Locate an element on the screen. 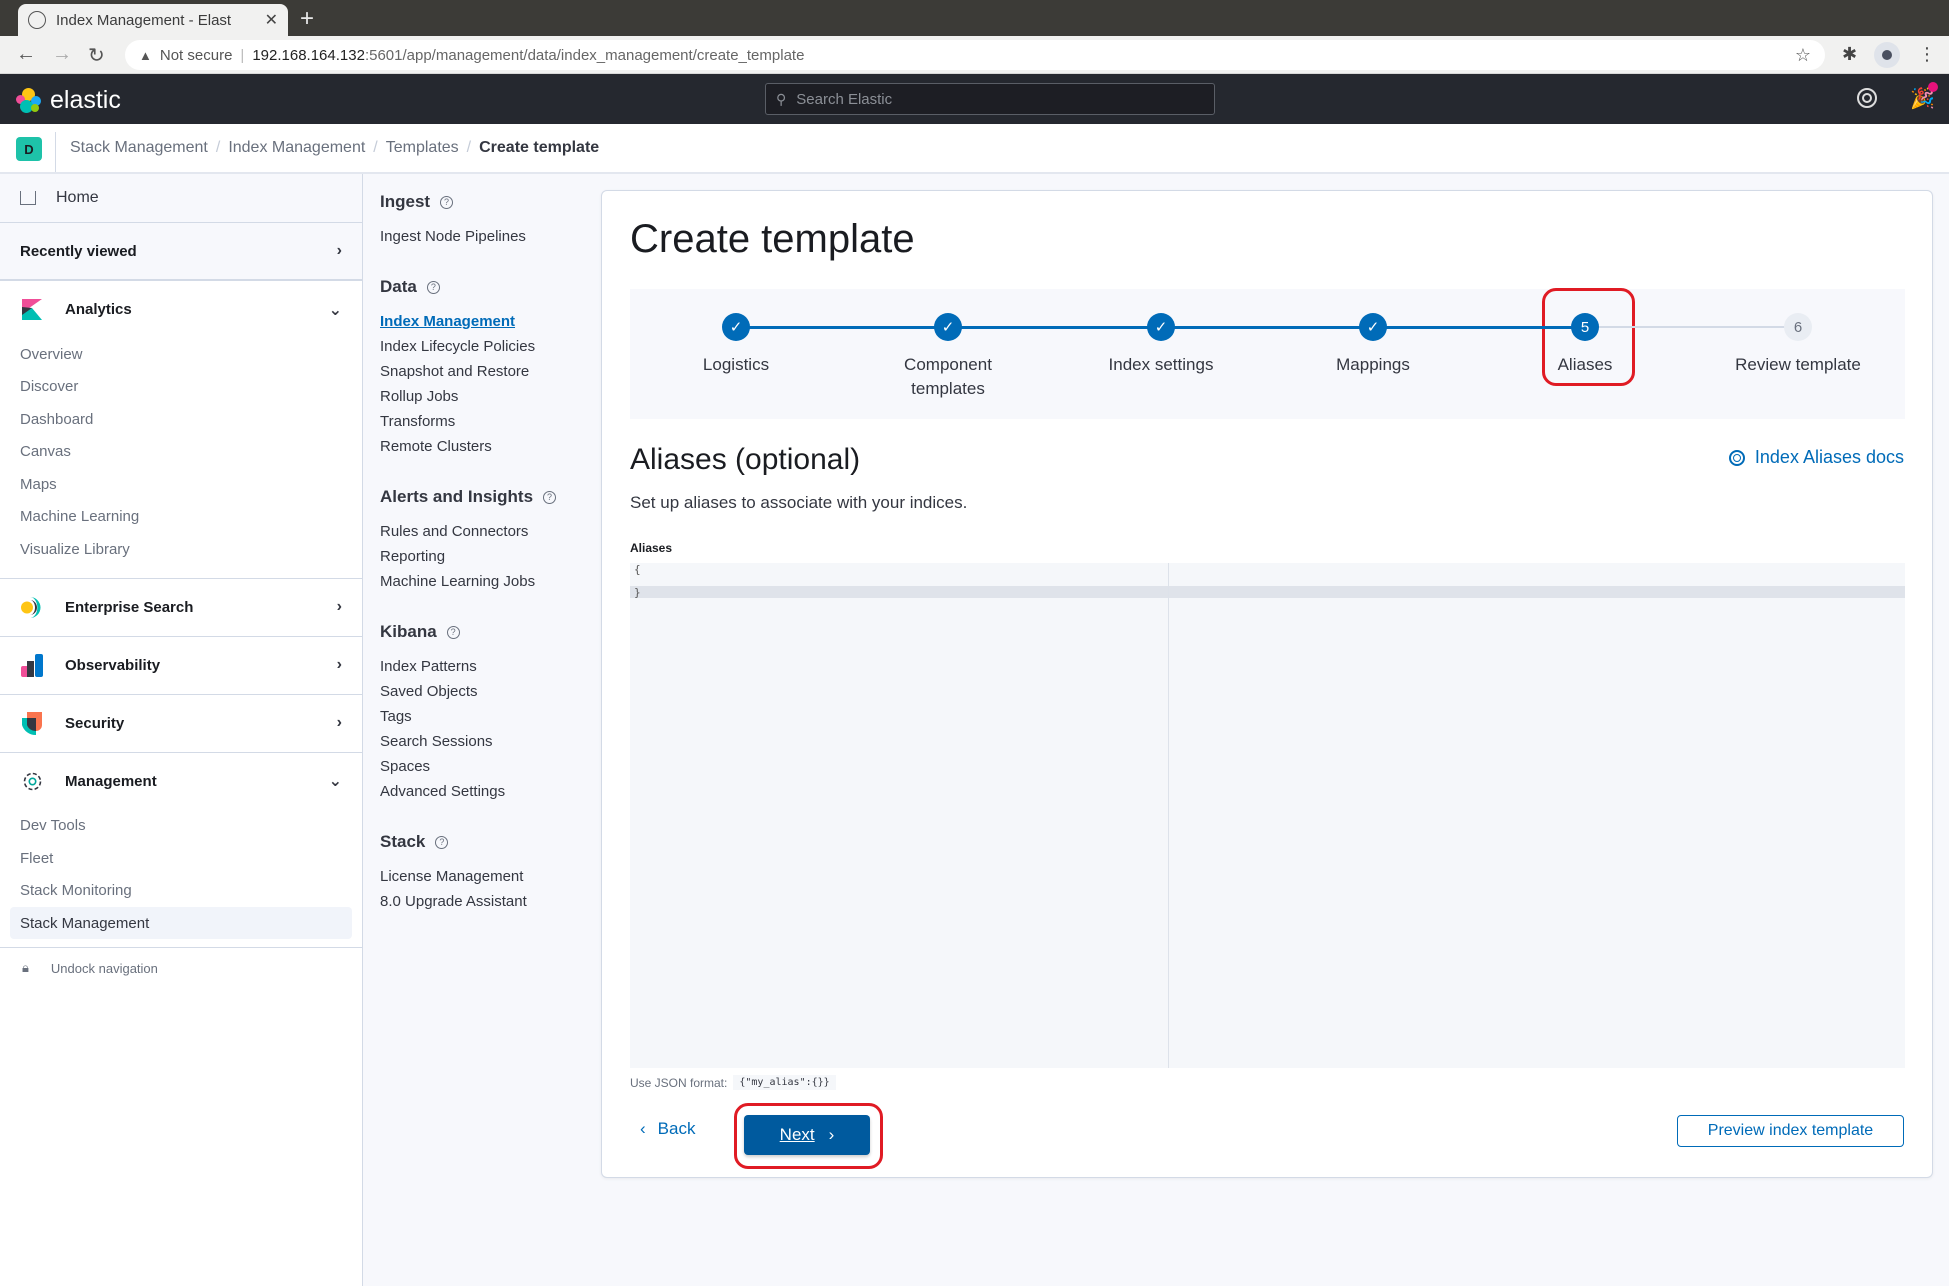 The width and height of the screenshot is (1949, 1286). sidebar-group-management: Management ⌄ is located at coordinates (181, 781).